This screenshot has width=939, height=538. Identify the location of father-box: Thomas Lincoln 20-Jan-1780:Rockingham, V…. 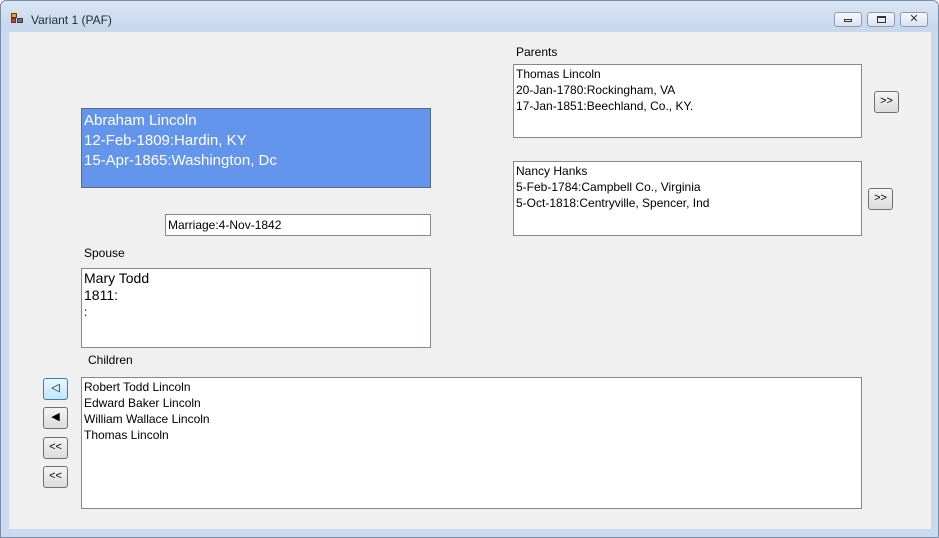
(687, 101).